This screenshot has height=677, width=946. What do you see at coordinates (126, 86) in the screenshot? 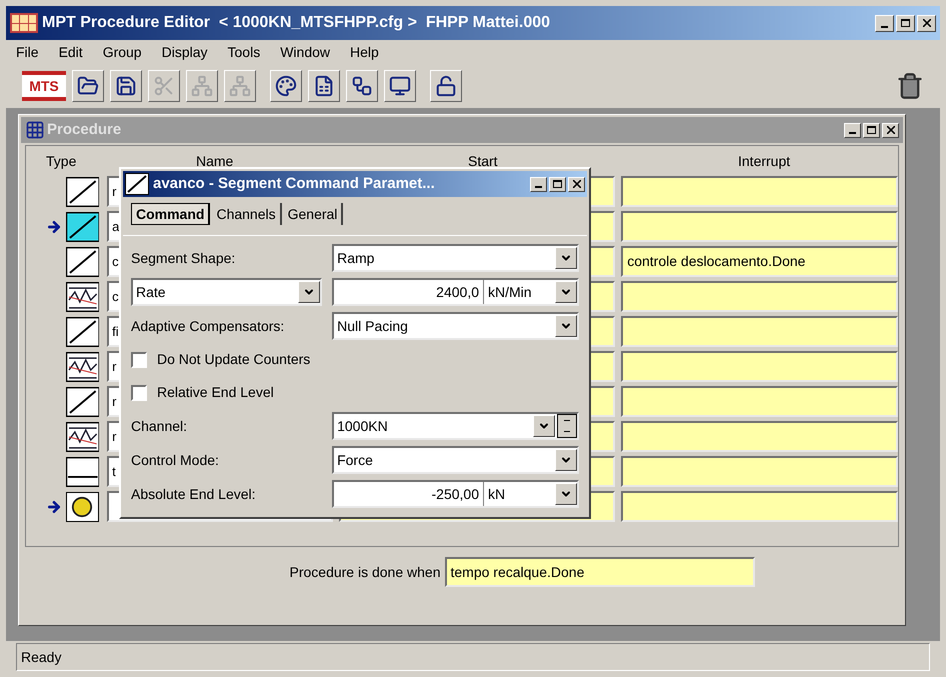
I see `save-icon` at bounding box center [126, 86].